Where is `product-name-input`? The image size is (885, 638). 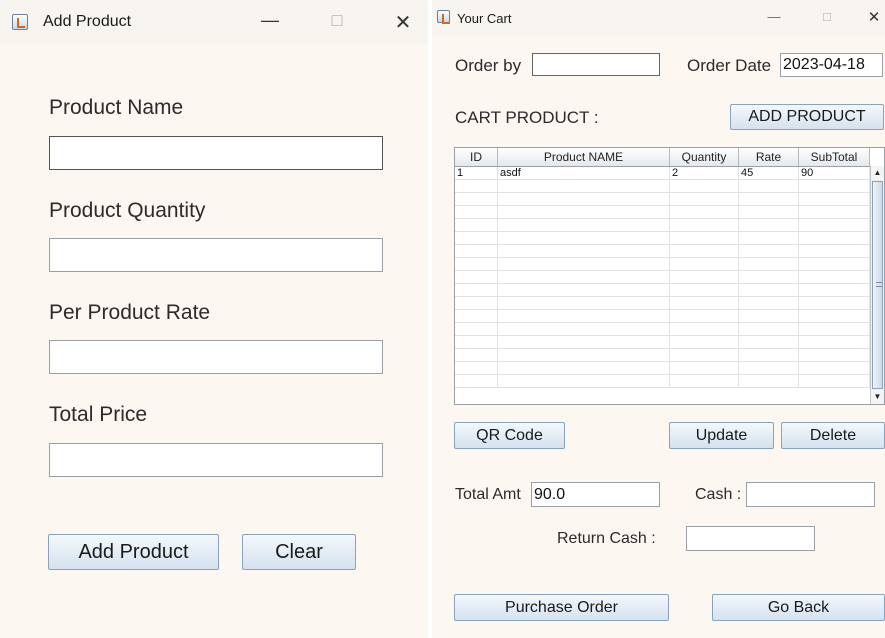 product-name-input is located at coordinates (216, 153).